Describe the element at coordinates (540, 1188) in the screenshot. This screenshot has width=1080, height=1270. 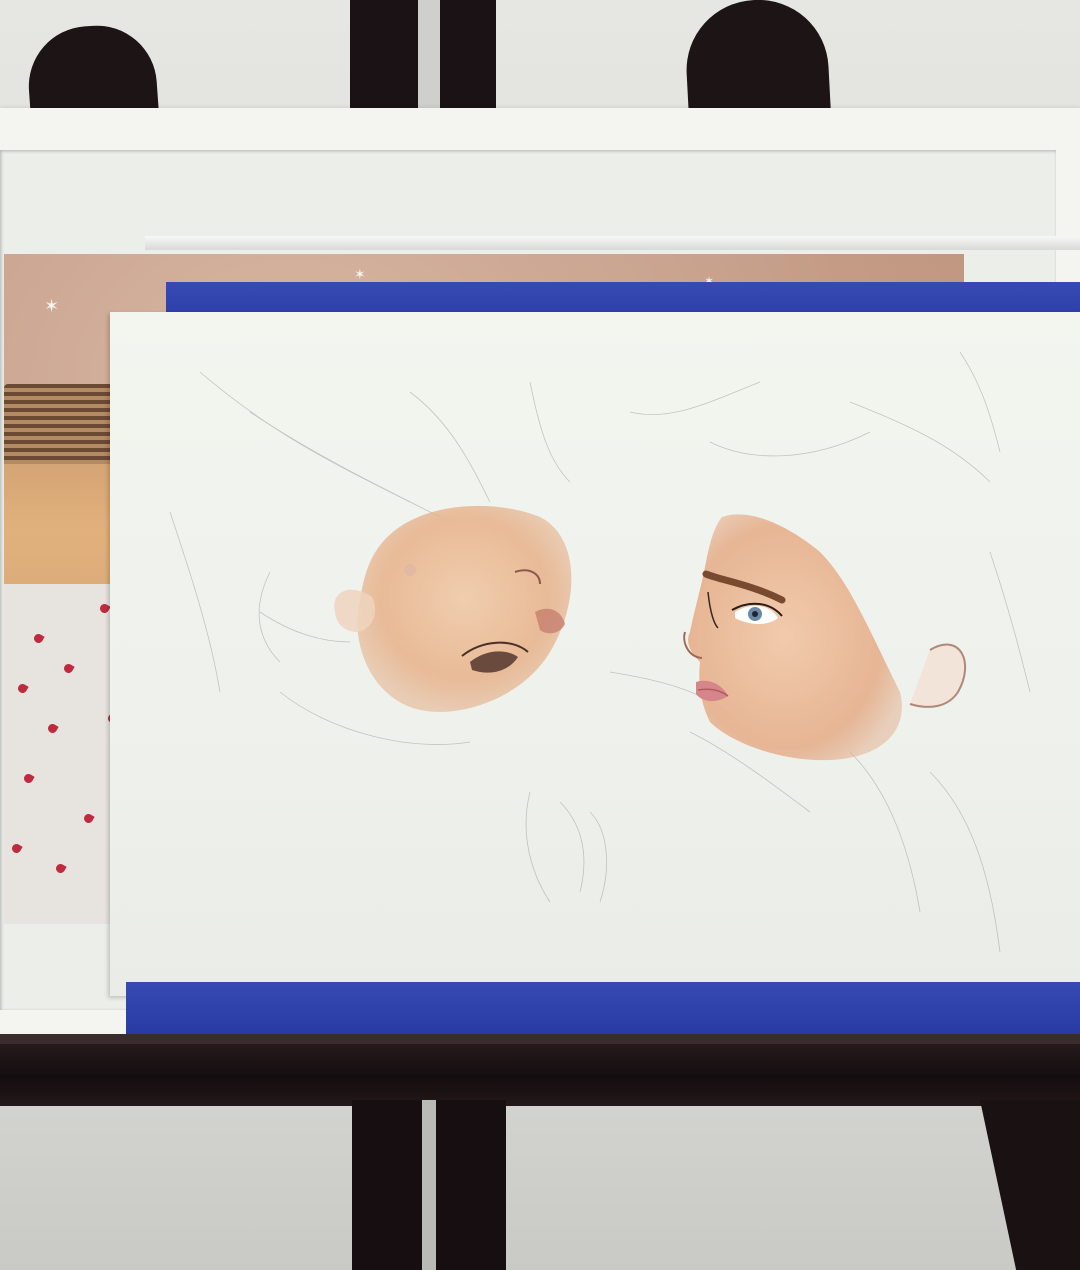
I see `floor-background` at that location.